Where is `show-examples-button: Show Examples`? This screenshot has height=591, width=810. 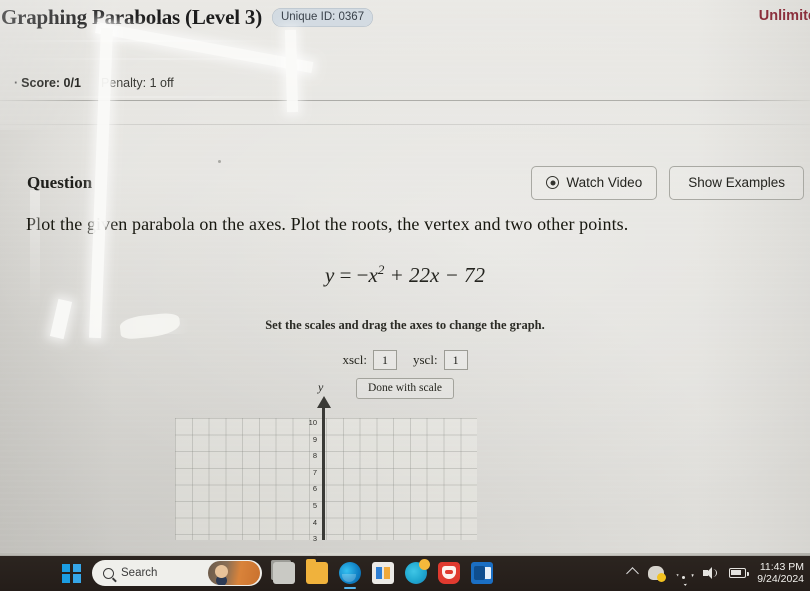
show-examples-button: Show Examples is located at coordinates (736, 183).